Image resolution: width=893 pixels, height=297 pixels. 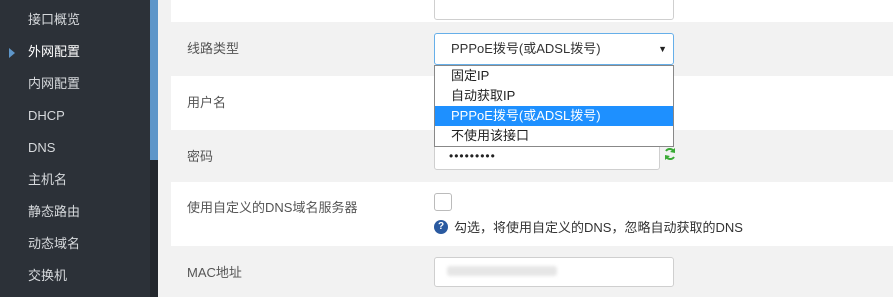 I want to click on sidebar-item-label: DNS, so click(x=42, y=147).